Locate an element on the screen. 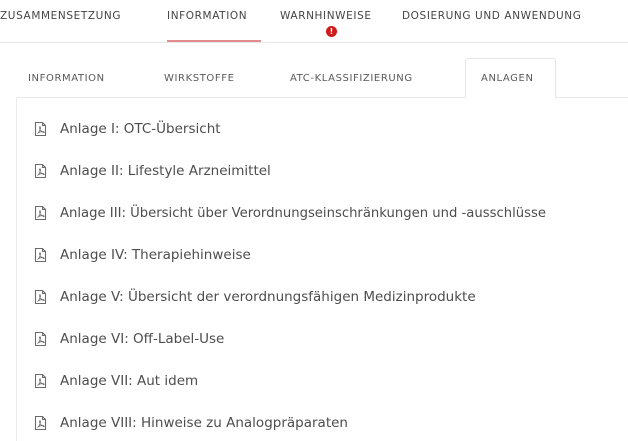  tab-dosierung-und-anwendung: DOSIERUNG UND ANWENDUNG is located at coordinates (492, 16).